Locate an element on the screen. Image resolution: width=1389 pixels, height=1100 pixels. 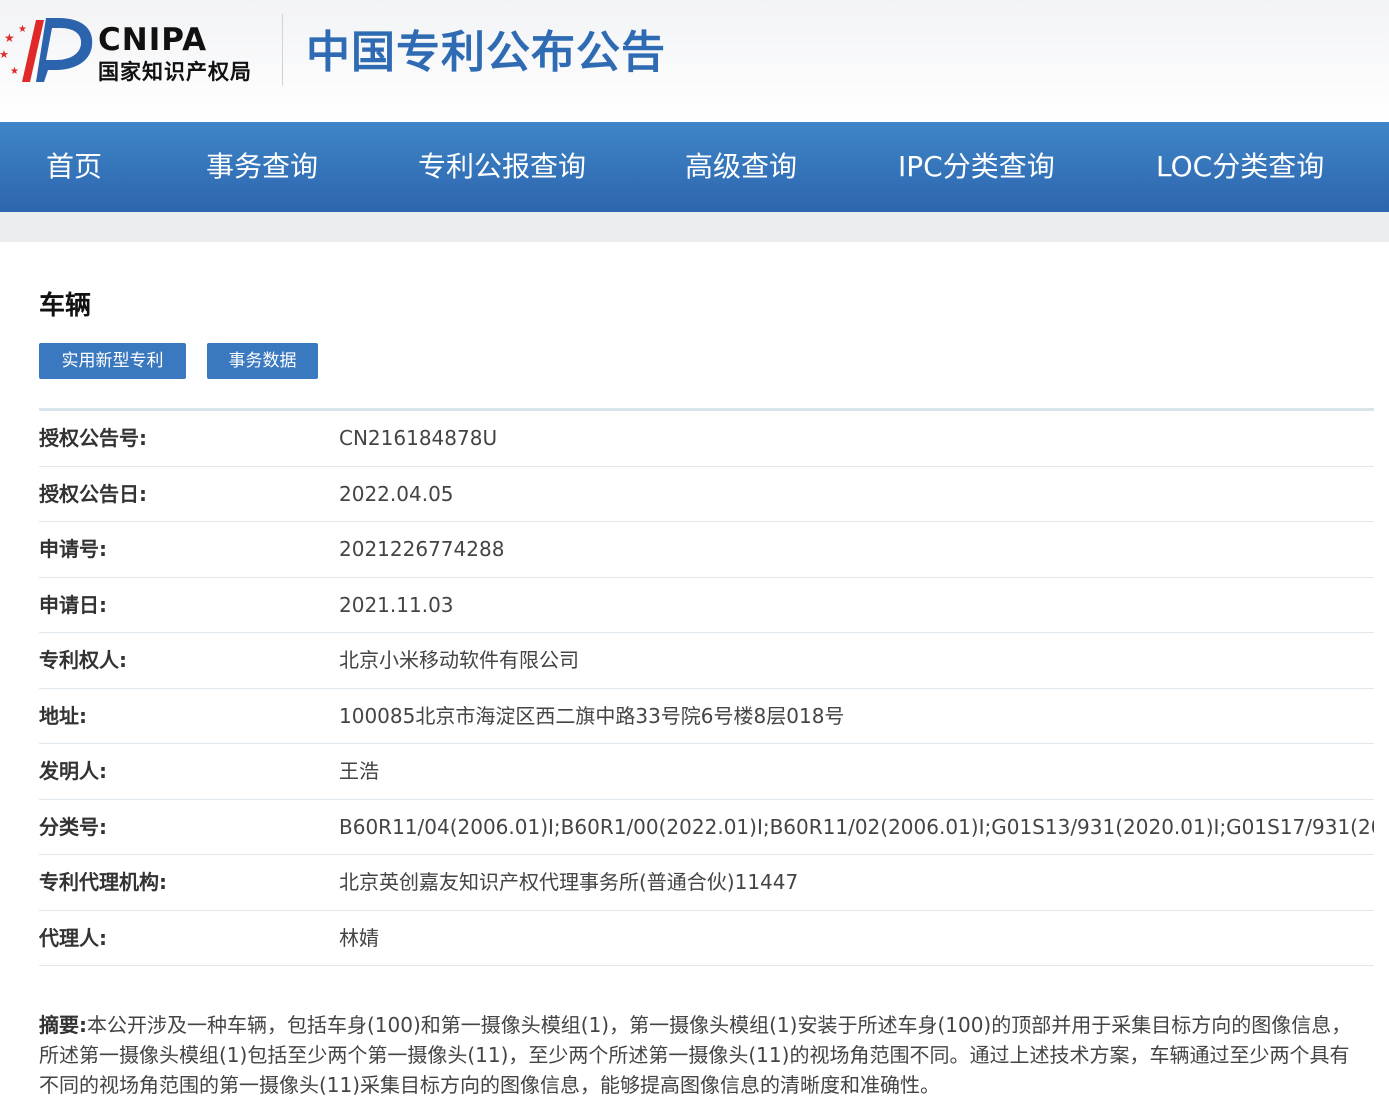
logo-text-cn: 国家知识产权局 is located at coordinates (175, 71).